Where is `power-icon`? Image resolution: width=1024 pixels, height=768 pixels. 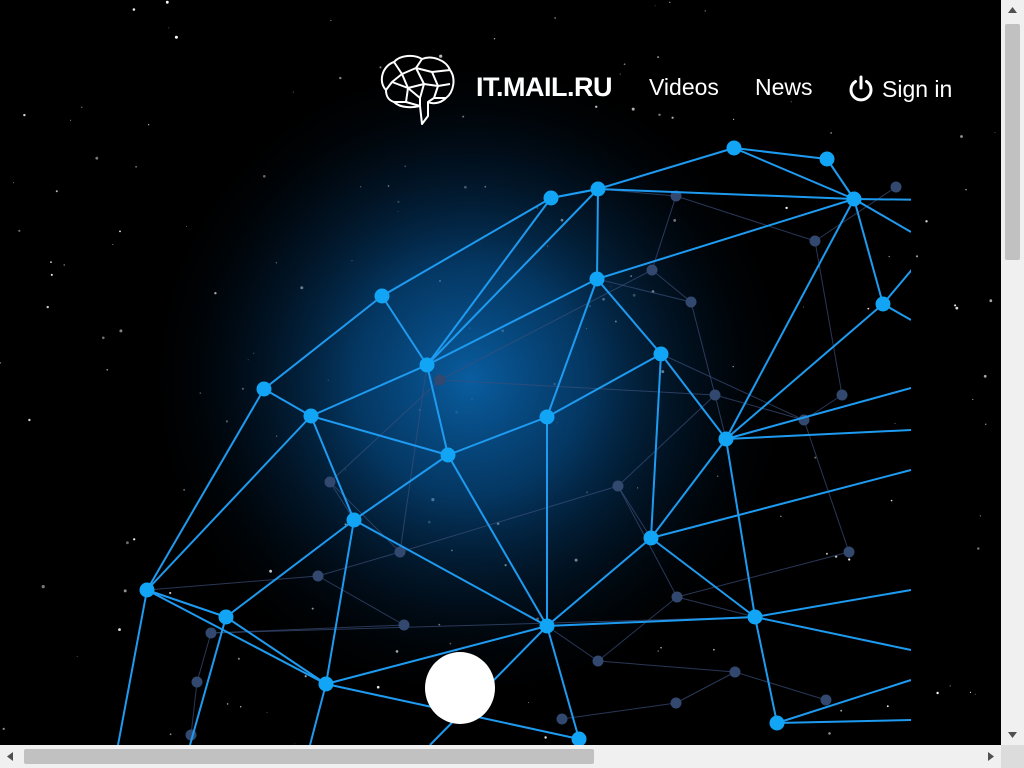 power-icon is located at coordinates (861, 88).